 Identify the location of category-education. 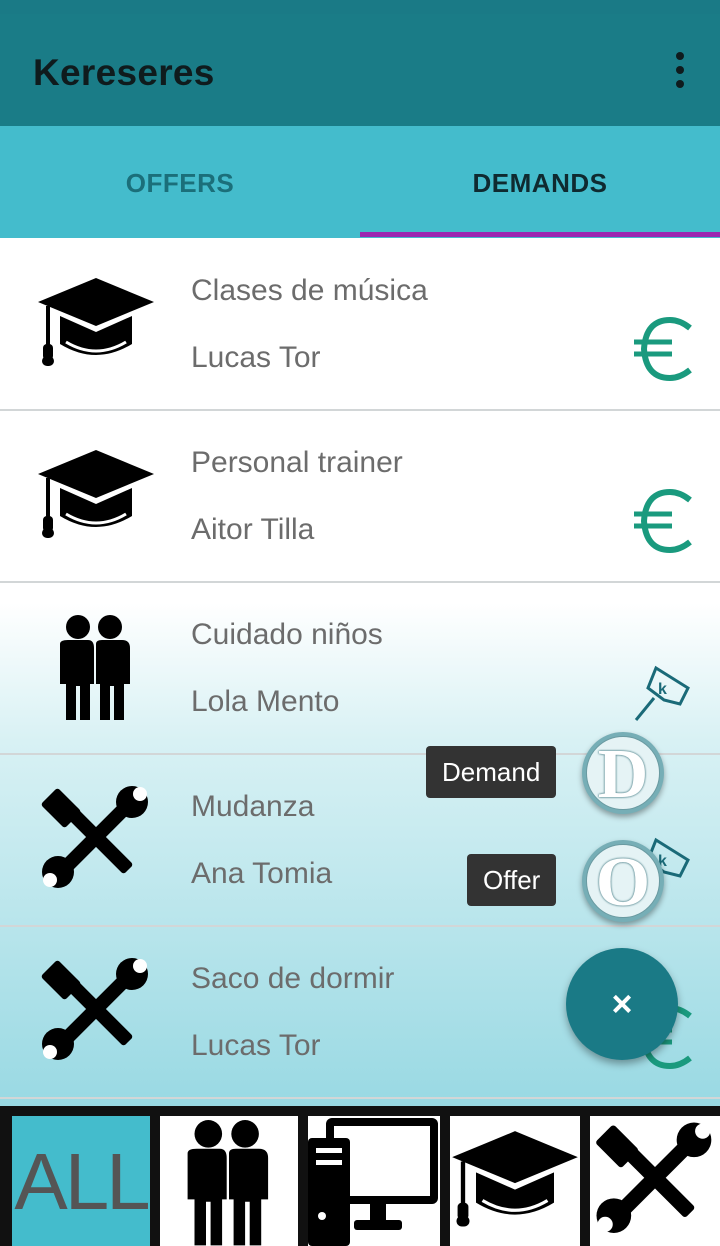
(515, 1181).